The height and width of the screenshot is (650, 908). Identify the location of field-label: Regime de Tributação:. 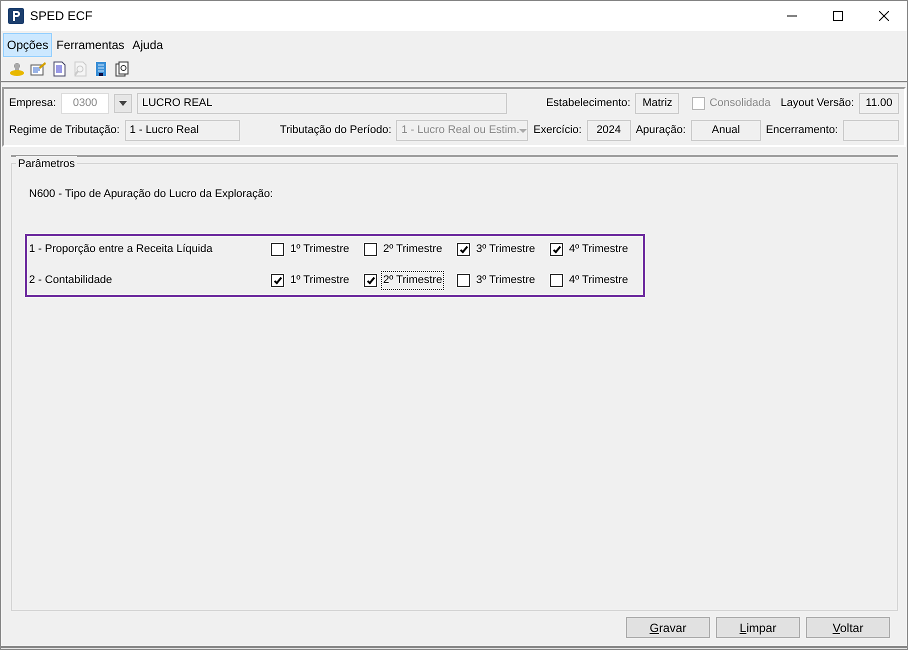
(64, 130).